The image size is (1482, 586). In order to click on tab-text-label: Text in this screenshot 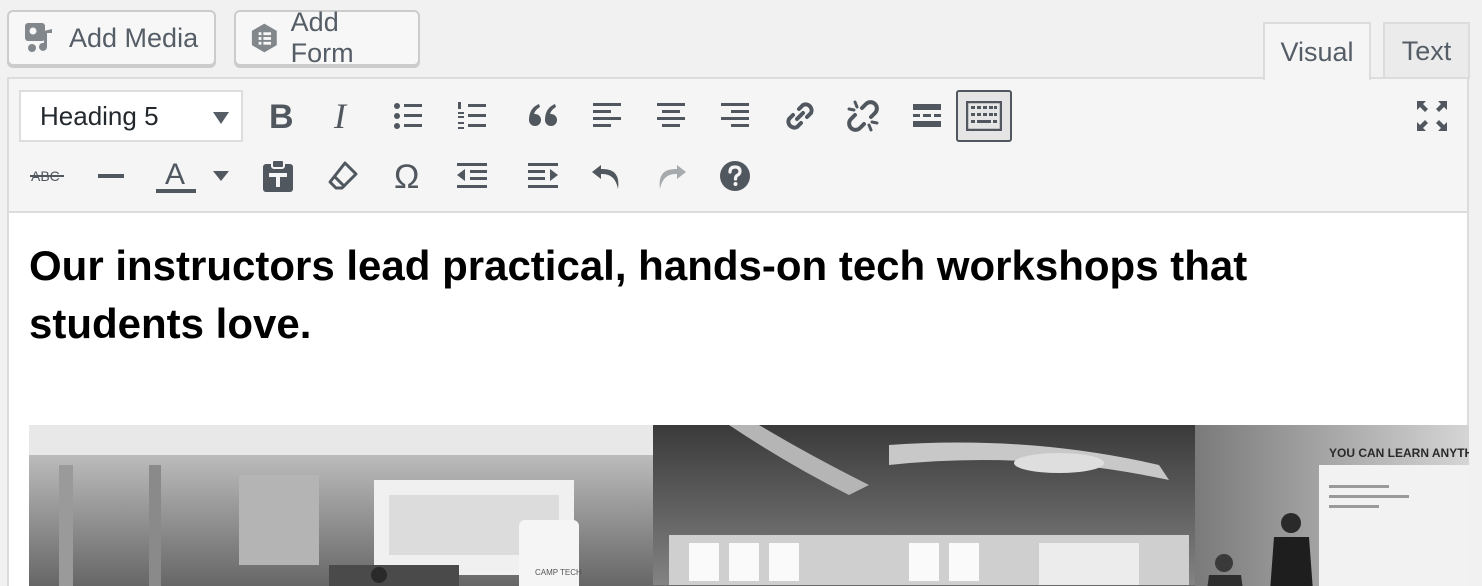, I will do `click(1426, 51)`.